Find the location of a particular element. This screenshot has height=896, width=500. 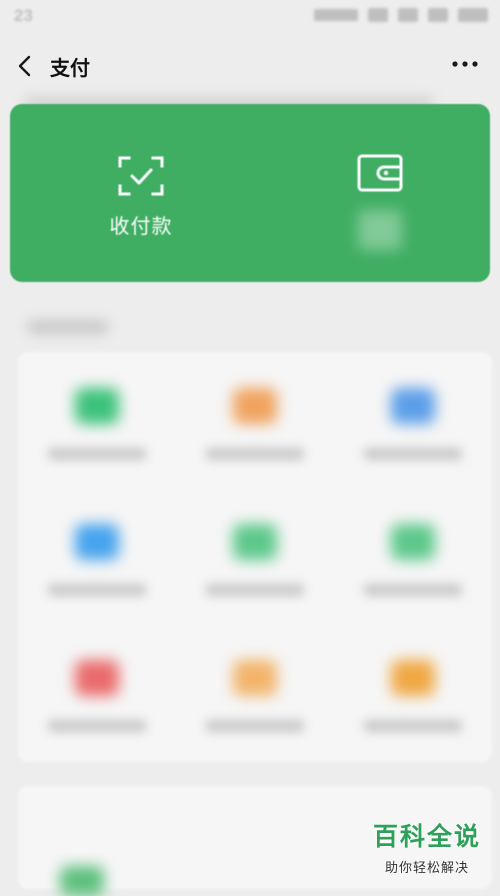

section-heading-blurred is located at coordinates (68, 327).